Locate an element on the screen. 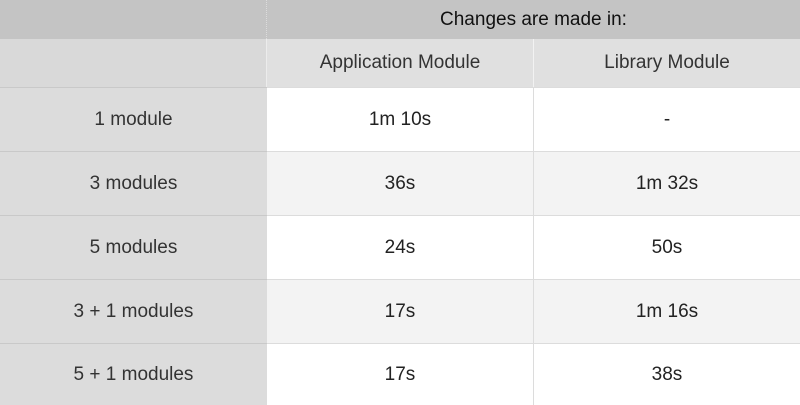 The image size is (800, 405). column-header-blank is located at coordinates (133, 63).